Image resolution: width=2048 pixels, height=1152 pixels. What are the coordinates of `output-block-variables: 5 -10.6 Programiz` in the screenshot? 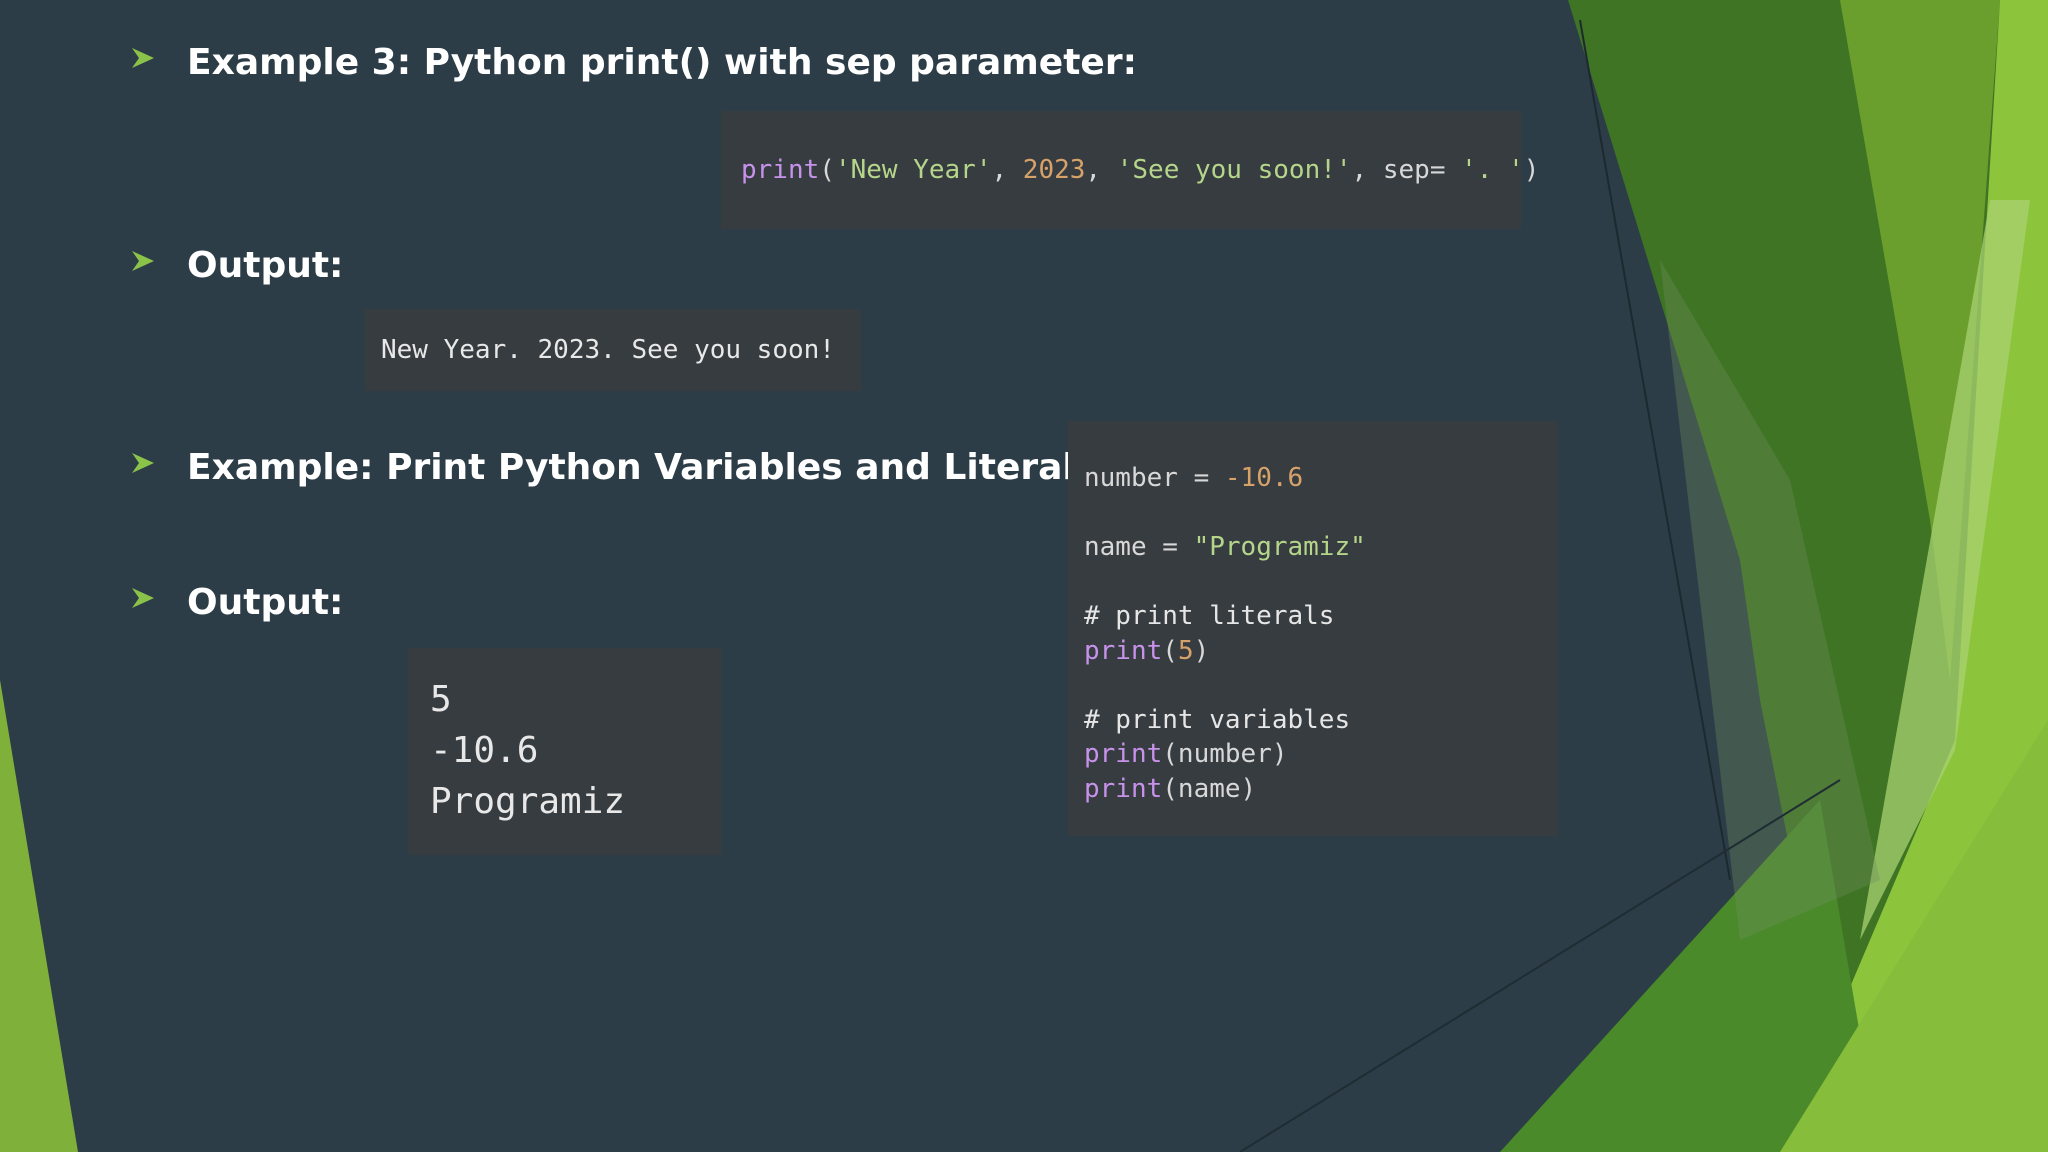 It's located at (564, 751).